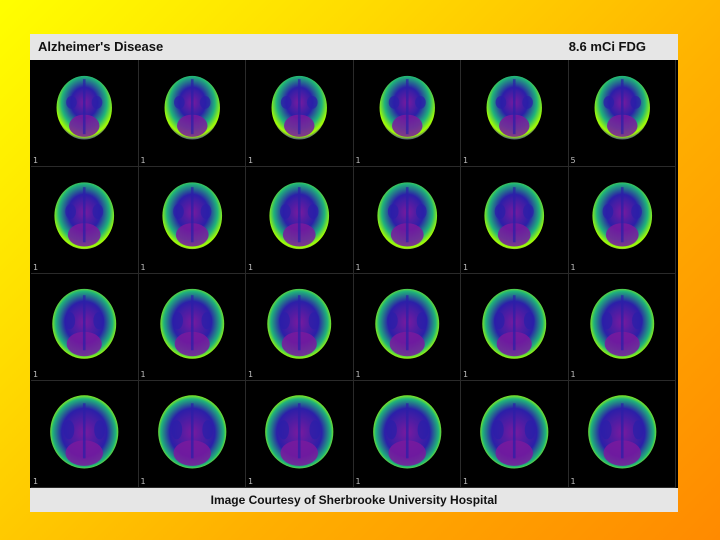 Image resolution: width=720 pixels, height=540 pixels. What do you see at coordinates (607, 46) in the screenshot?
I see `dose-label: 8.6 mCi FDG` at bounding box center [607, 46].